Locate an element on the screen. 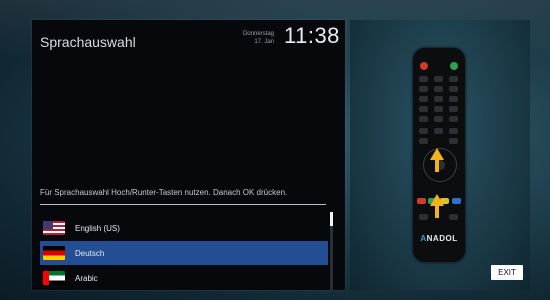 The height and width of the screenshot is (300, 550). language-list: English (US) Deutsch Arabic is located at coordinates (184, 253).